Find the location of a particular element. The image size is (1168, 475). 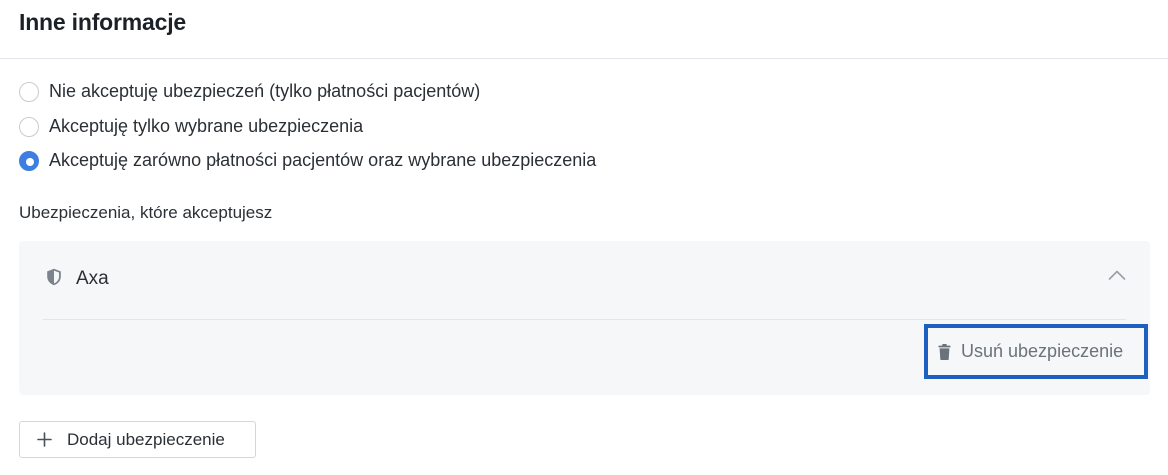

chevron-up-icon is located at coordinates (1117, 275).